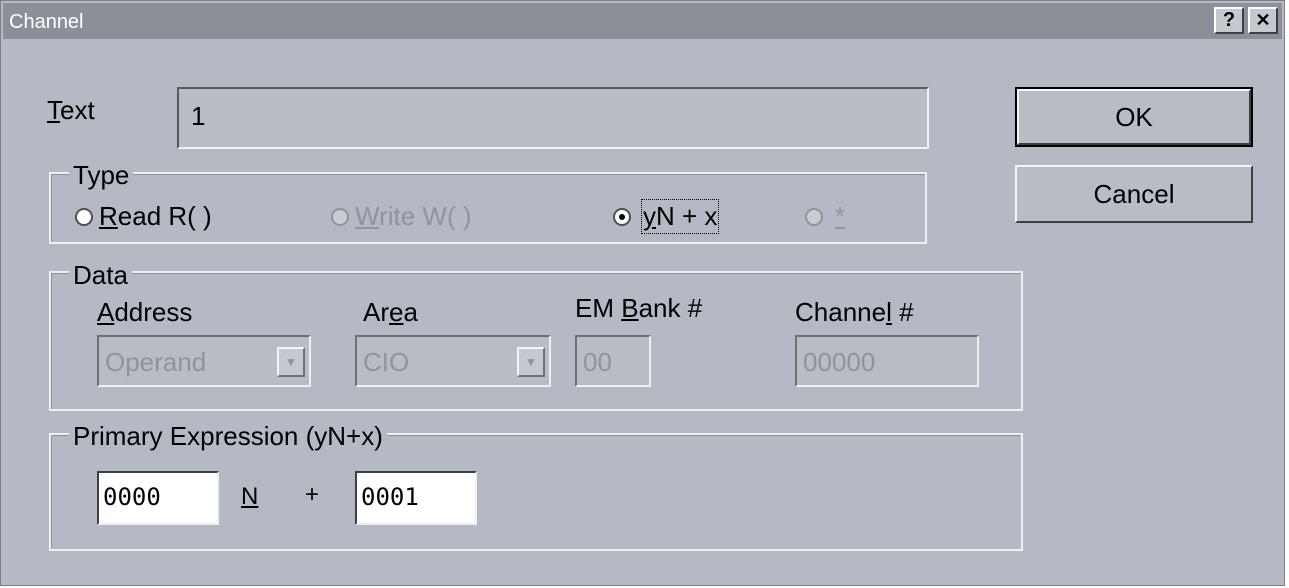 Image resolution: width=1289 pixels, height=588 pixels. What do you see at coordinates (77, 110) in the screenshot?
I see `text-label-rest: ext` at bounding box center [77, 110].